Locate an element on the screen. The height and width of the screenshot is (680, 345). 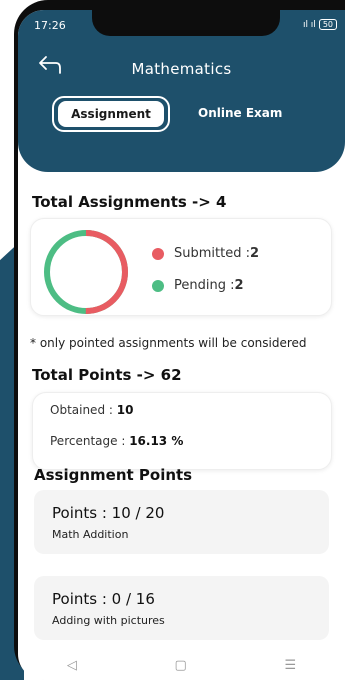
total-points-title: Total Points -> 62 is located at coordinates (107, 375).